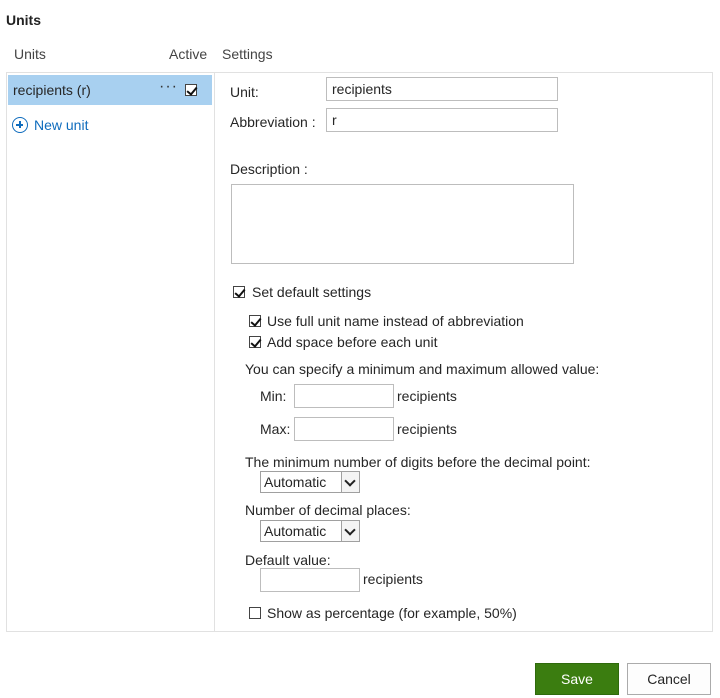  I want to click on page-title: Units, so click(23, 20).